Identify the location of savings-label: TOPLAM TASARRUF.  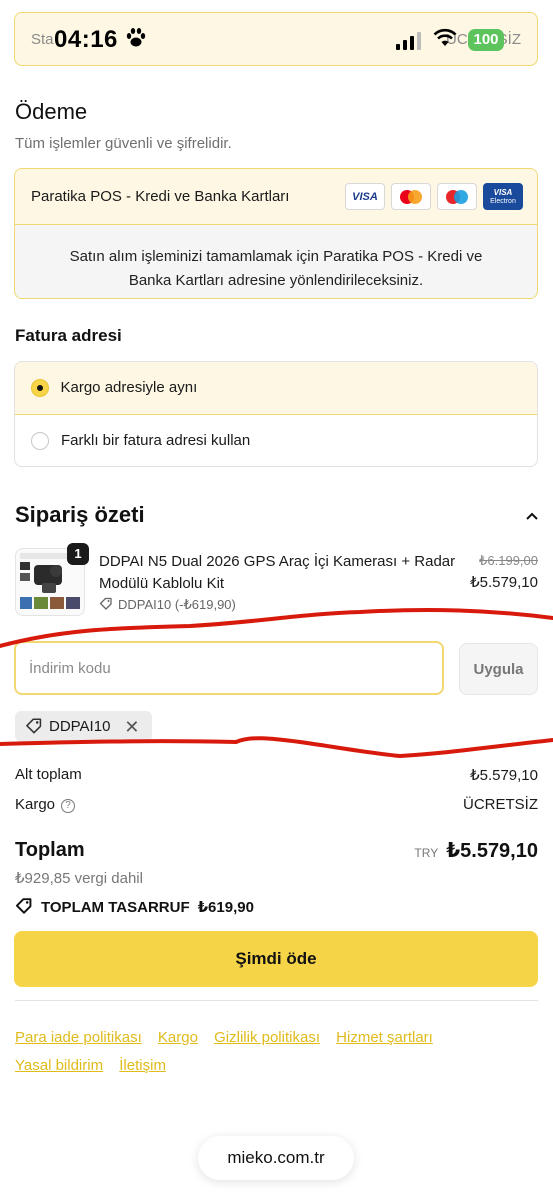
(115, 907).